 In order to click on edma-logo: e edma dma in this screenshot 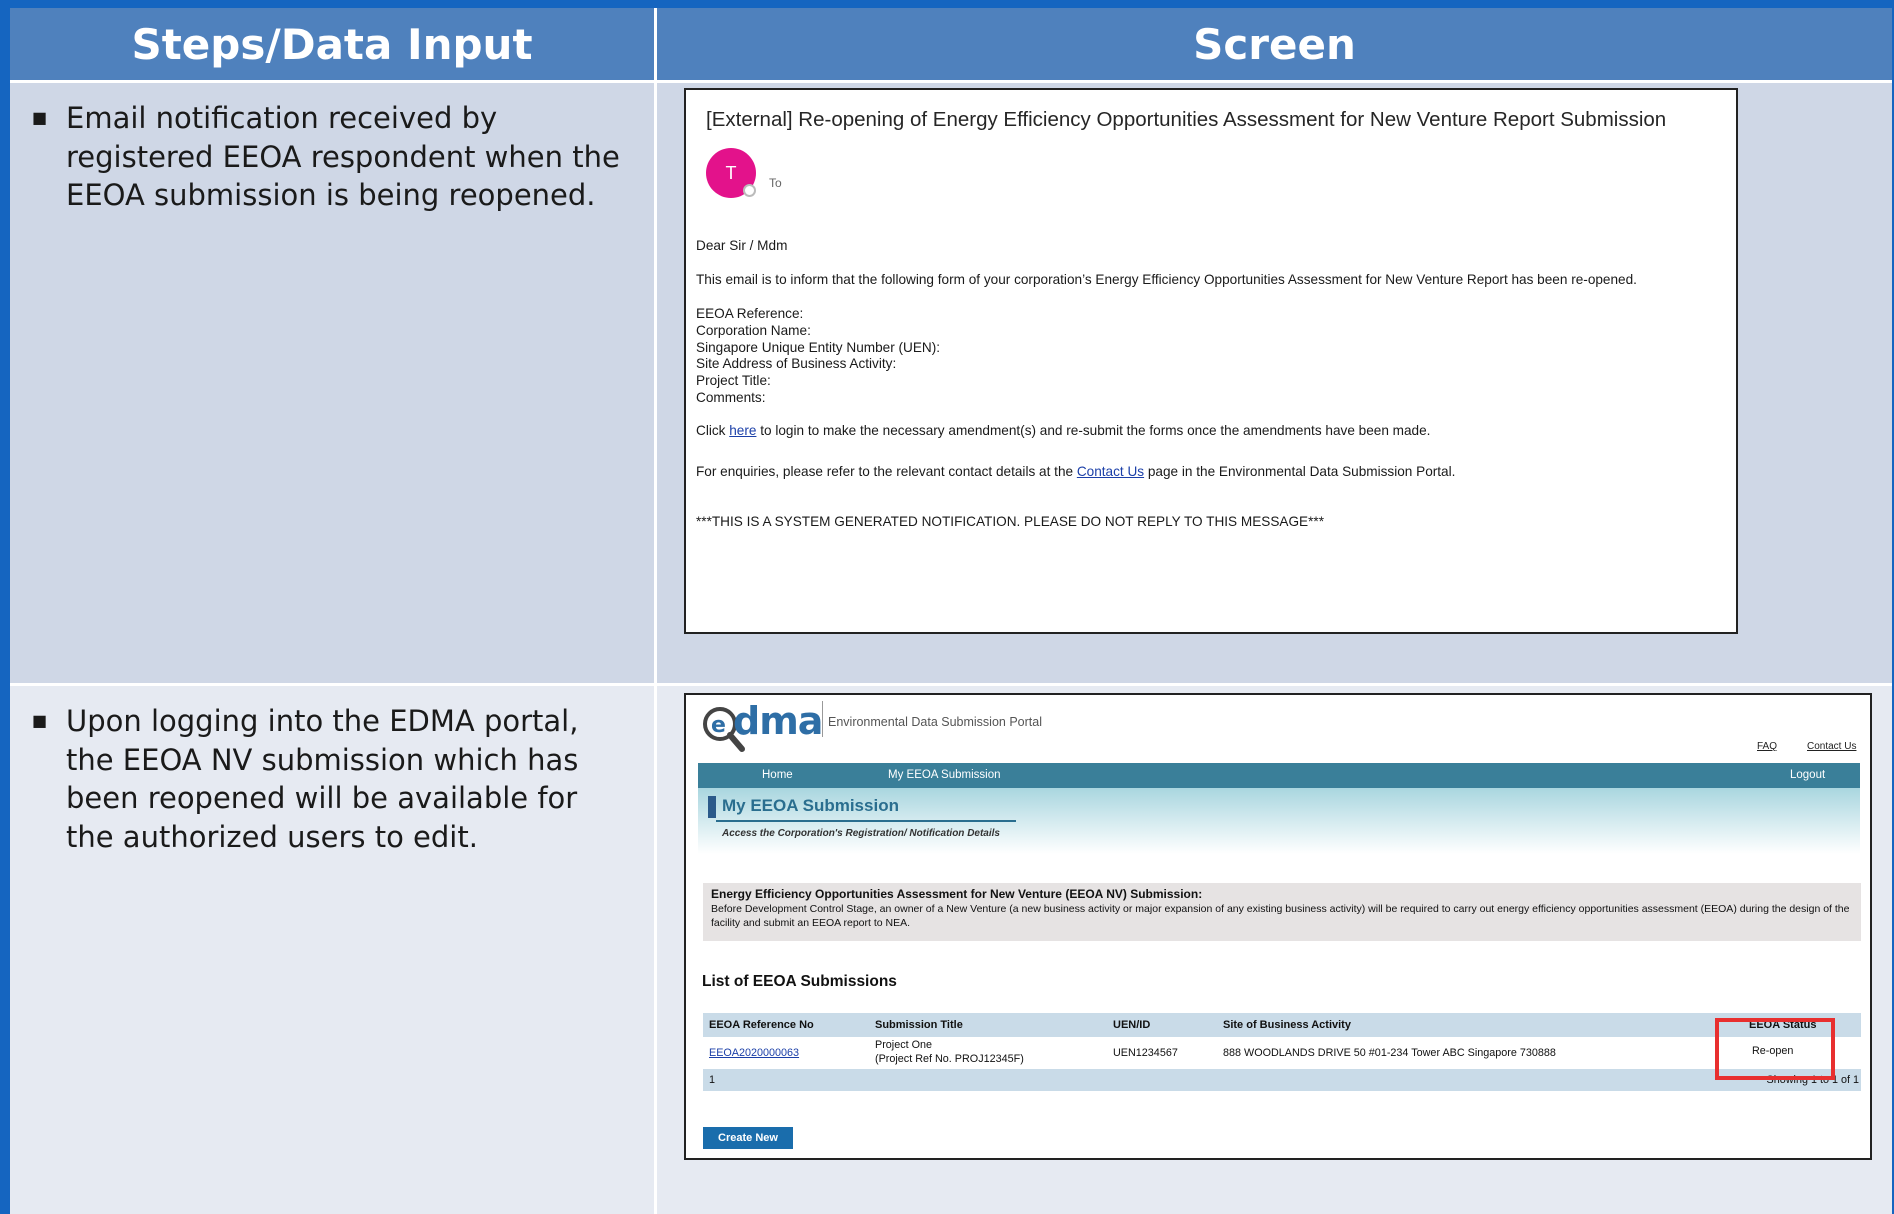, I will do `click(761, 727)`.